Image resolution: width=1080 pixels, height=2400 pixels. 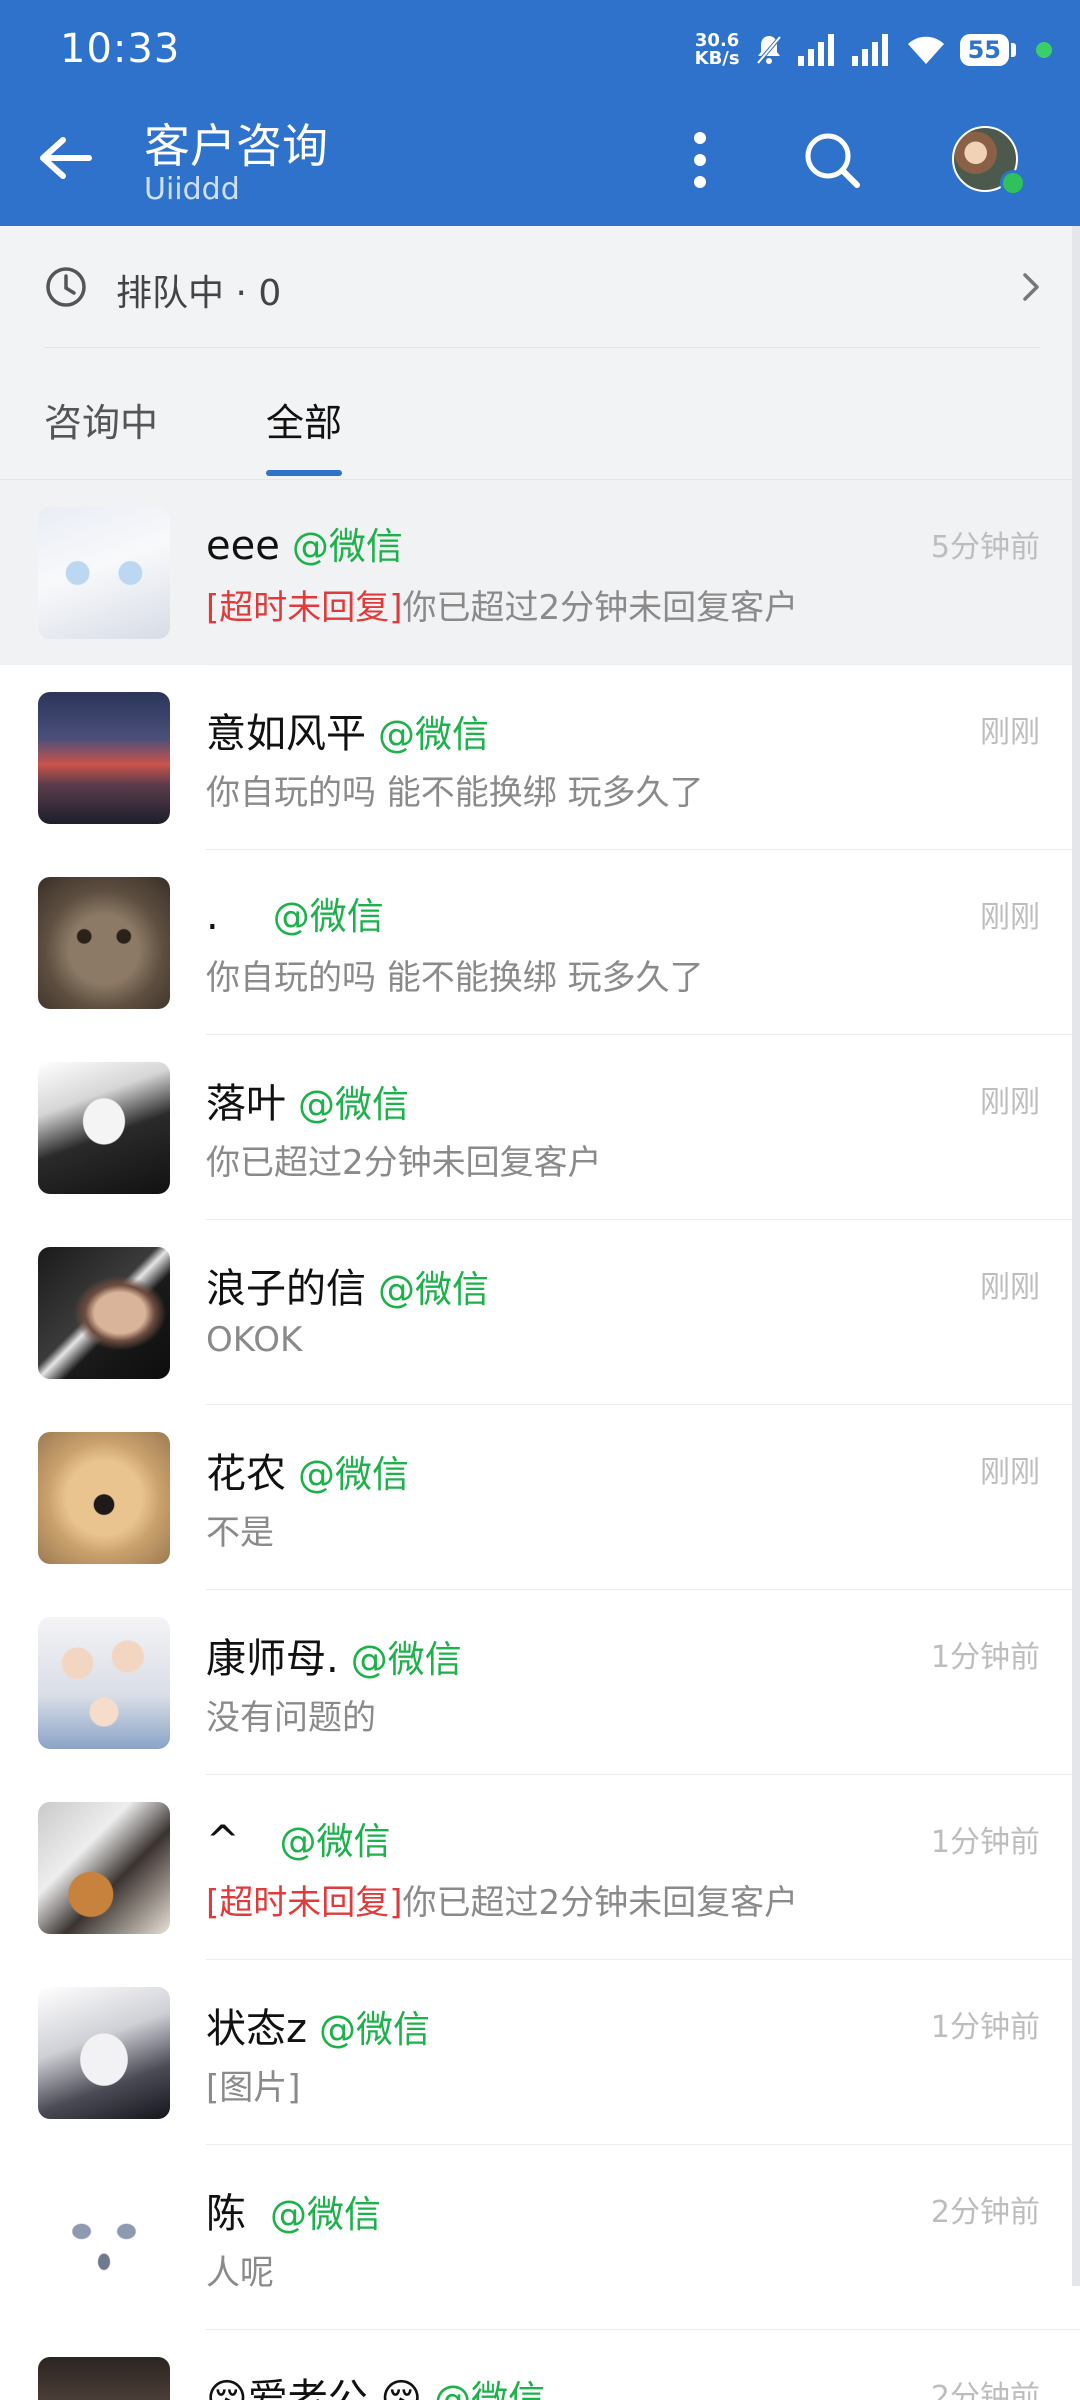 I want to click on divider, so click(x=542, y=347).